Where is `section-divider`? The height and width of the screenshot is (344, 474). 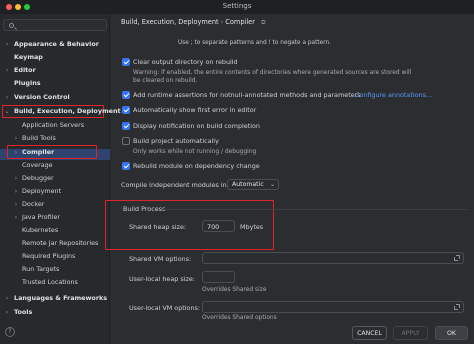
section-divider is located at coordinates (315, 209).